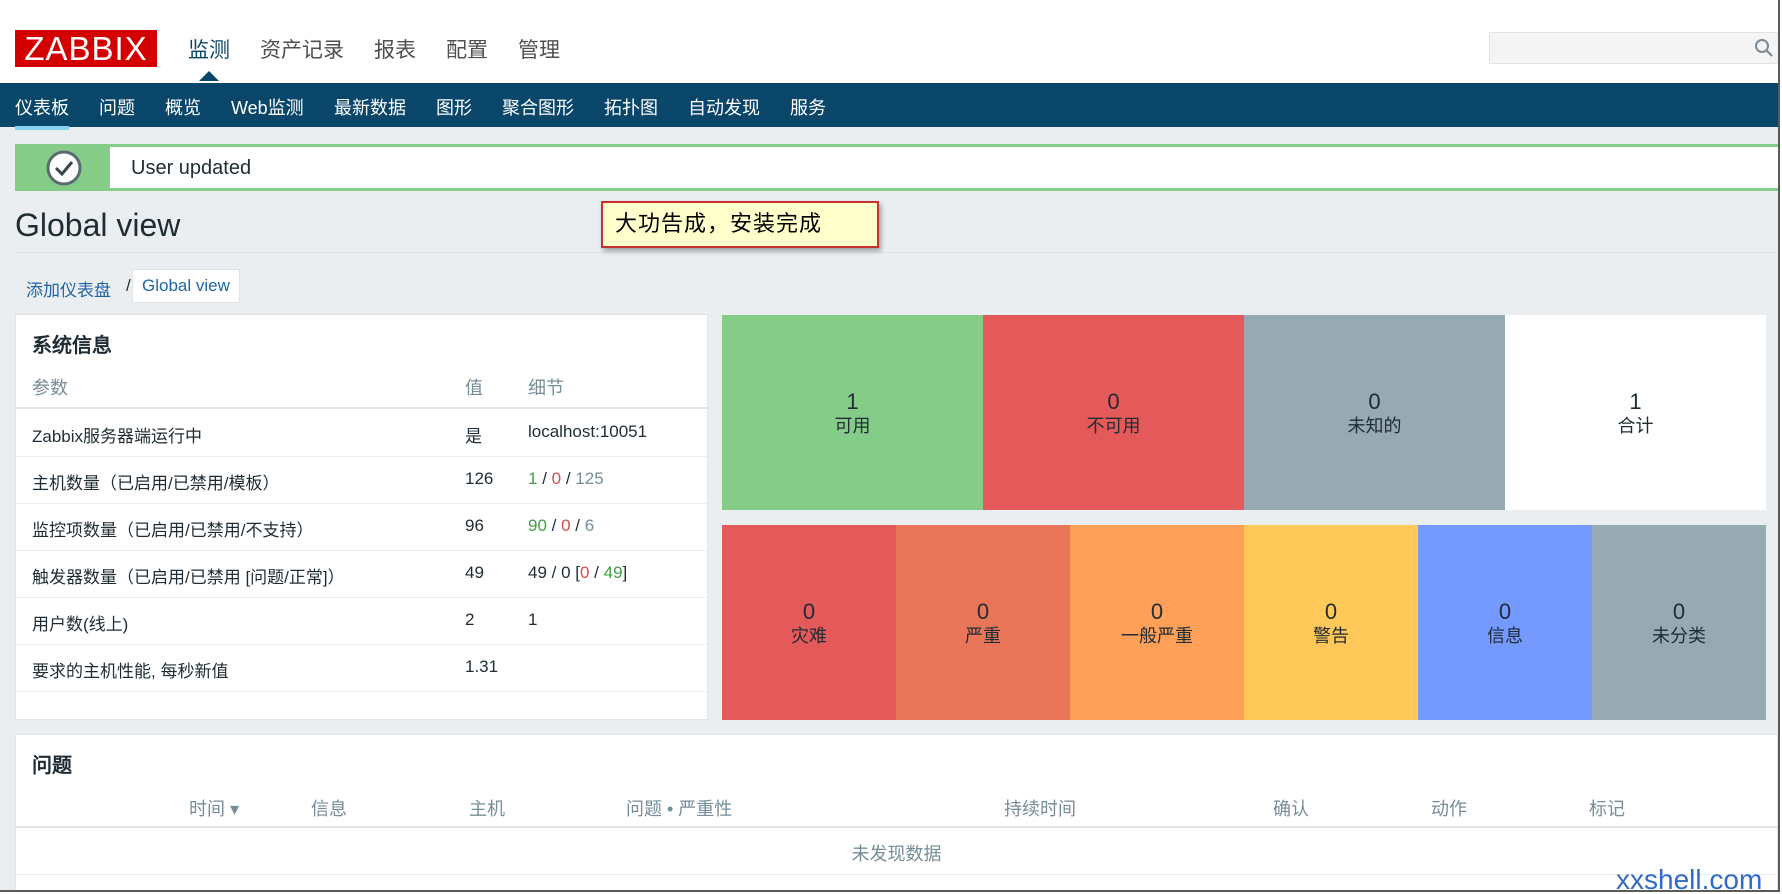  I want to click on header-divider, so click(896, 827).